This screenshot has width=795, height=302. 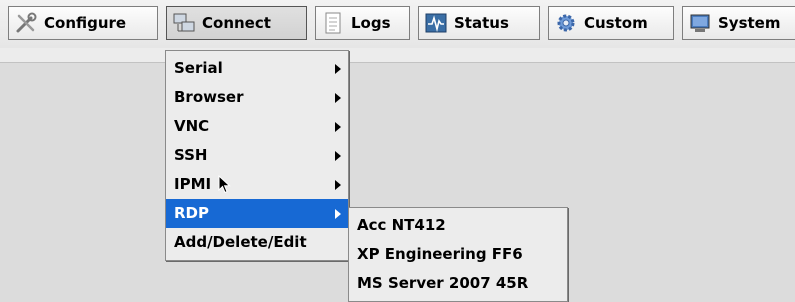 I want to click on menu-item-add-delete-edit: Add/Delete/Edit, so click(x=257, y=242).